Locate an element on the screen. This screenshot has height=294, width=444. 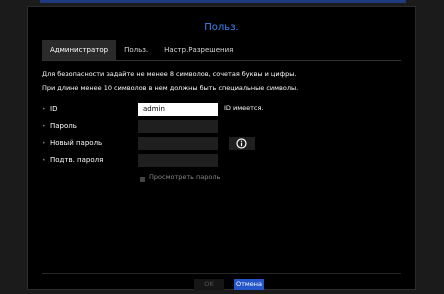
id-label: ID is located at coordinates (54, 109).